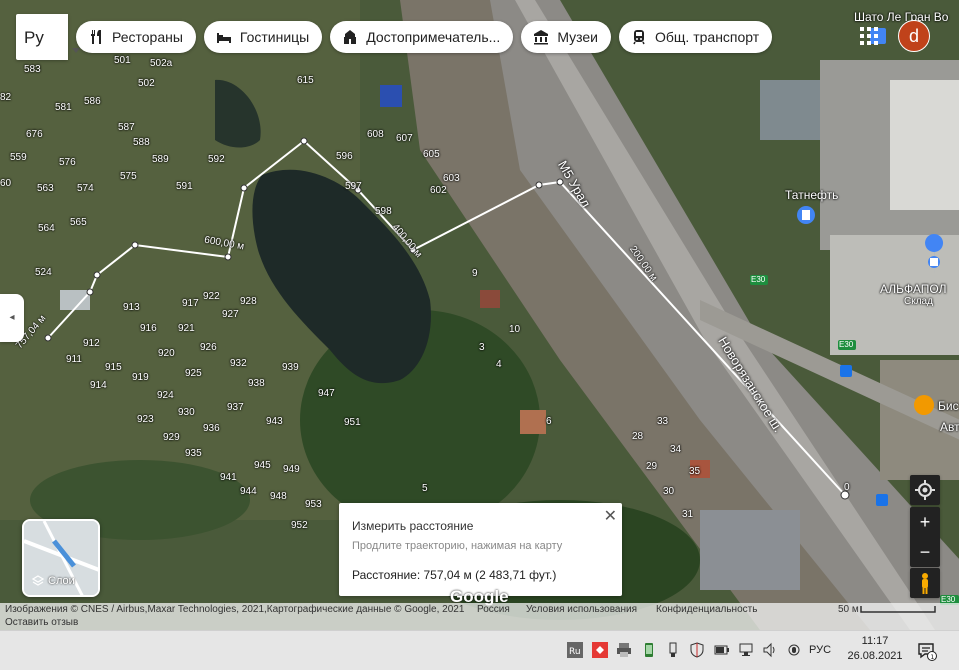  What do you see at coordinates (45, 188) in the screenshot?
I see `house-number: 563` at bounding box center [45, 188].